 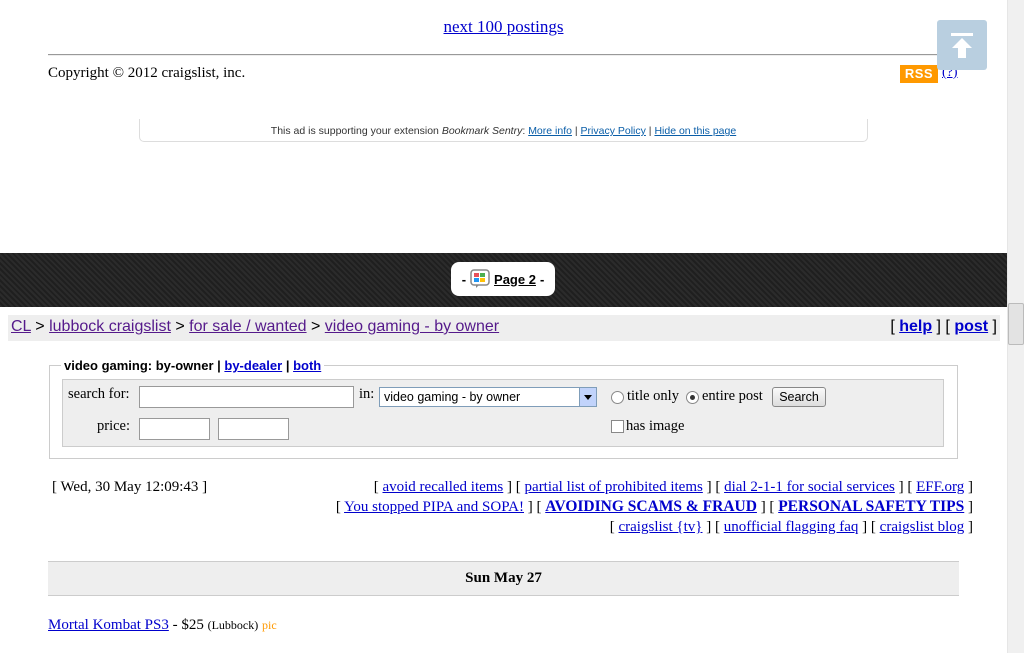 I want to click on personal-safety-link: PERSONAL SAFETY TIPS, so click(x=871, y=506).